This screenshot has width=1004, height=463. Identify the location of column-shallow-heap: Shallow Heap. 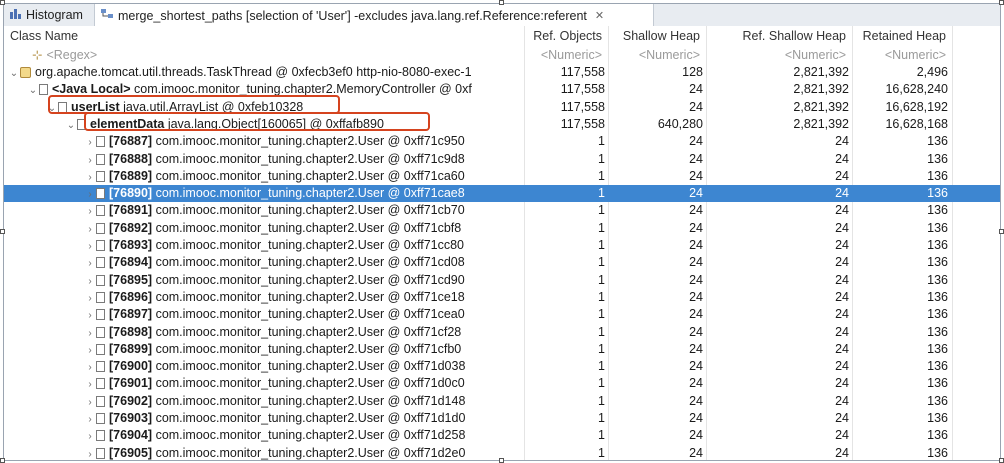
(657, 36).